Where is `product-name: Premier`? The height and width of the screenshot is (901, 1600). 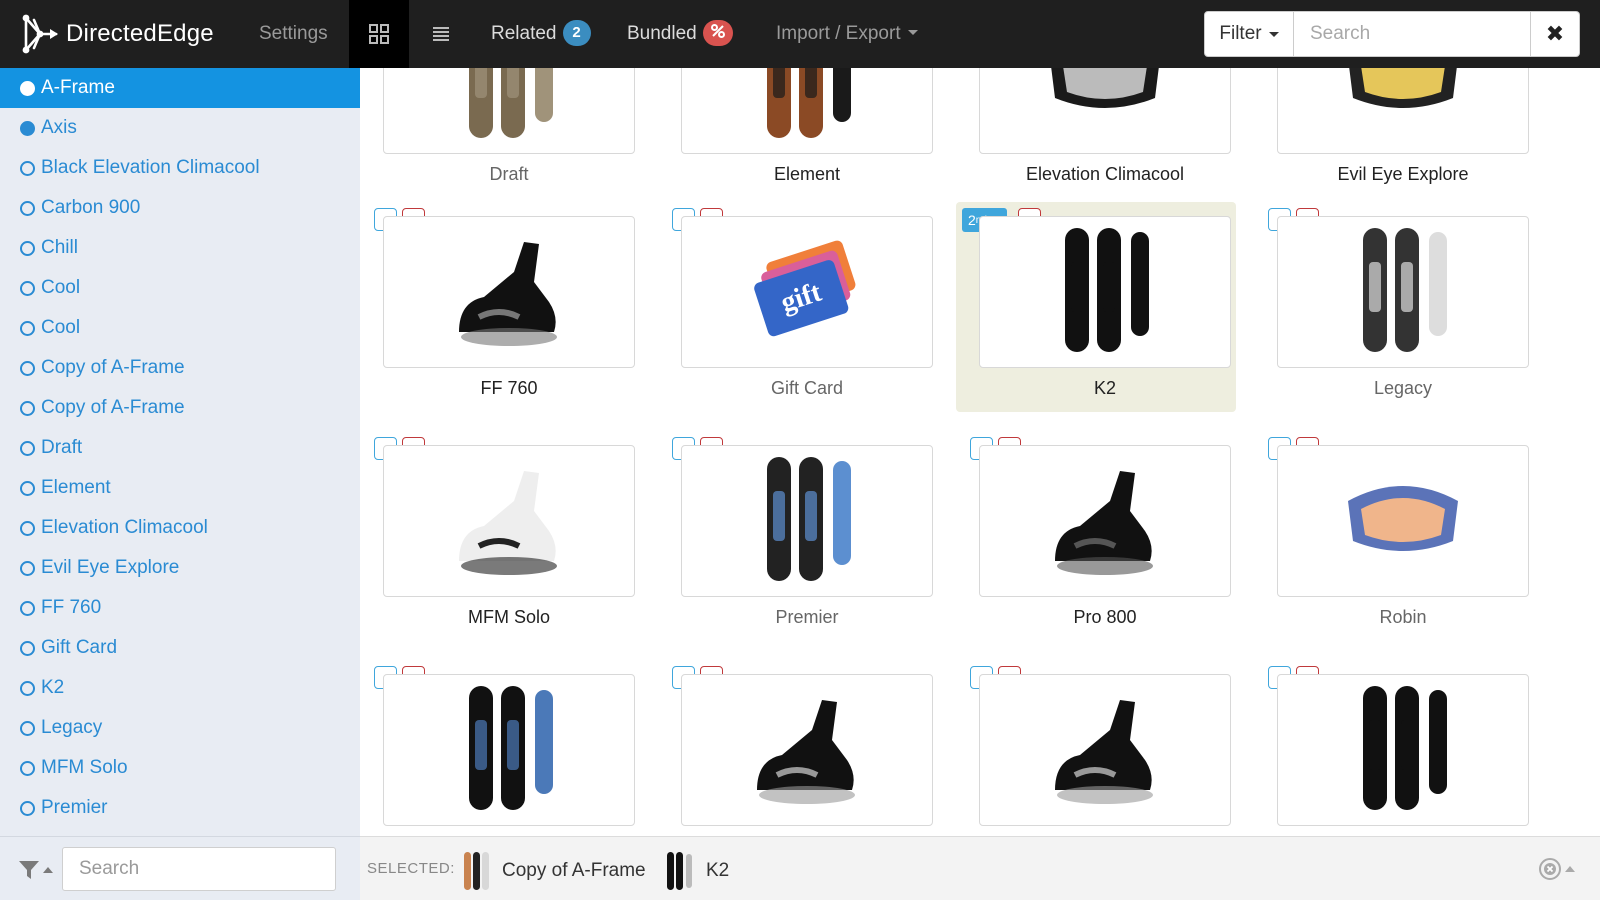
product-name: Premier is located at coordinates (807, 617).